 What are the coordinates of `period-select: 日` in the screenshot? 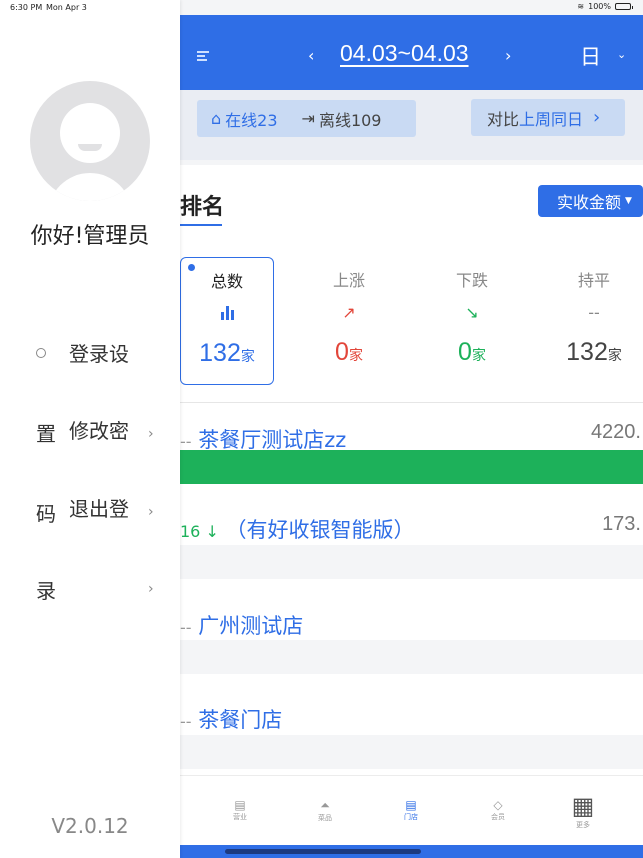 It's located at (590, 56).